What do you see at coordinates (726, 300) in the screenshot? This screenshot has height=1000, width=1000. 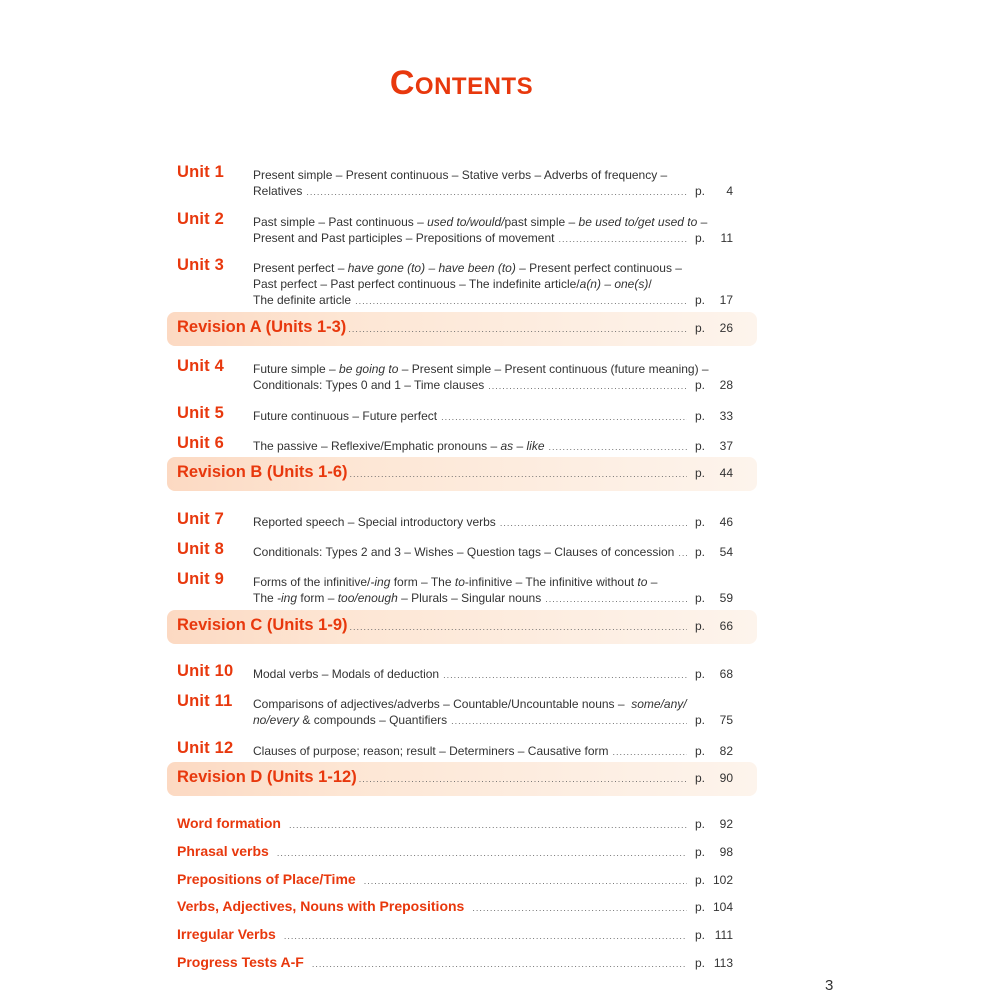 I see `page-number-ref: 17` at bounding box center [726, 300].